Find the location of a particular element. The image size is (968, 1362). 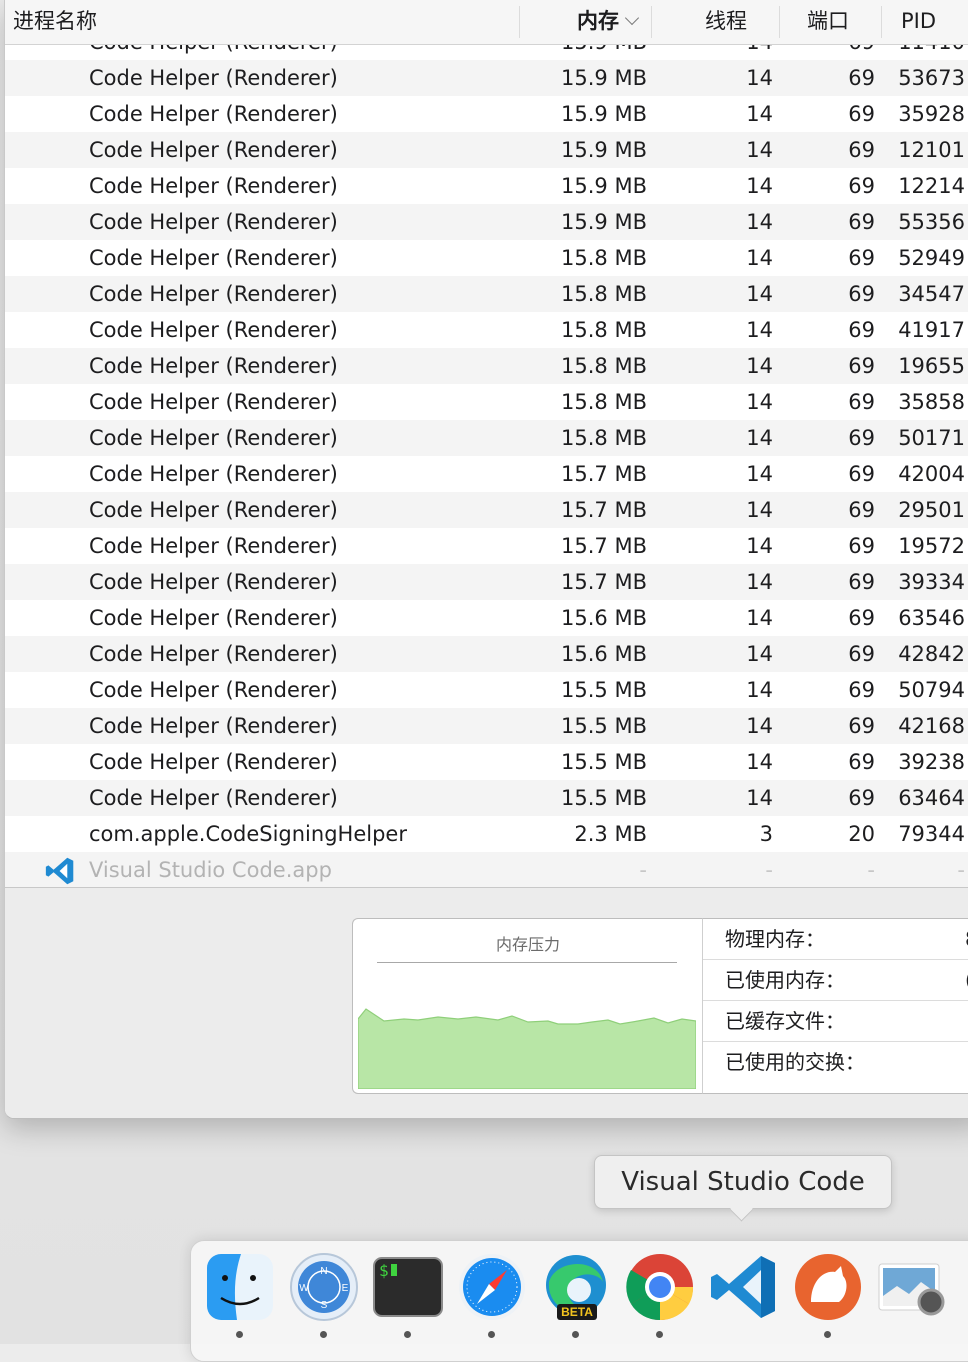

table-row: Code Helper (Renderer) 15.9 MB 14 69 12101 is located at coordinates (486, 150).